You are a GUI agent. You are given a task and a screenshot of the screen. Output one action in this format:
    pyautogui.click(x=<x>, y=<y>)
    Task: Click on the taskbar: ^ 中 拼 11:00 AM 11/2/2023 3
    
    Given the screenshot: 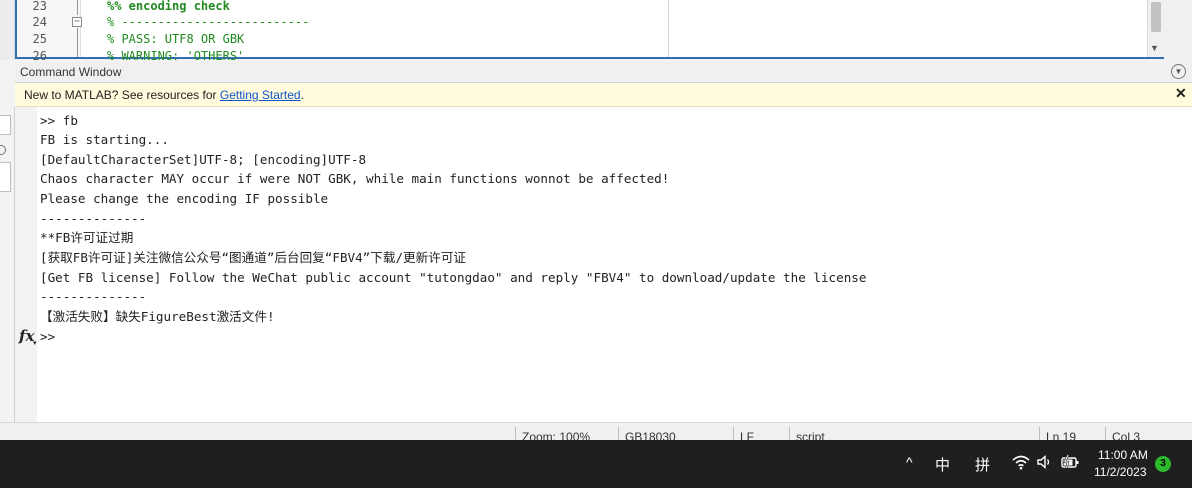 What is the action you would take?
    pyautogui.click(x=596, y=464)
    